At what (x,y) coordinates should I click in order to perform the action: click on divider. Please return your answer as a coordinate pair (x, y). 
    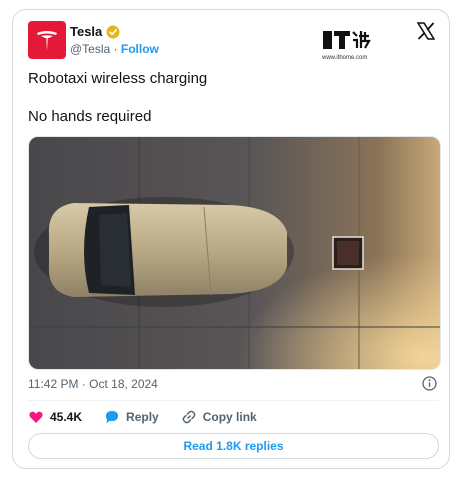
    Looking at the image, I should click on (233, 400).